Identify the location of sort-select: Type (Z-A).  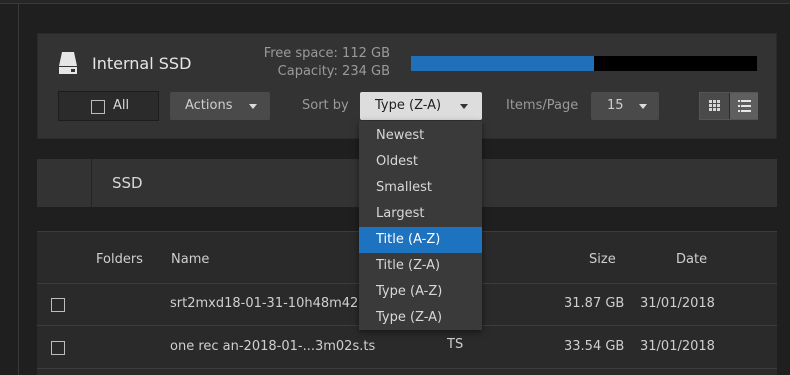
(421, 106).